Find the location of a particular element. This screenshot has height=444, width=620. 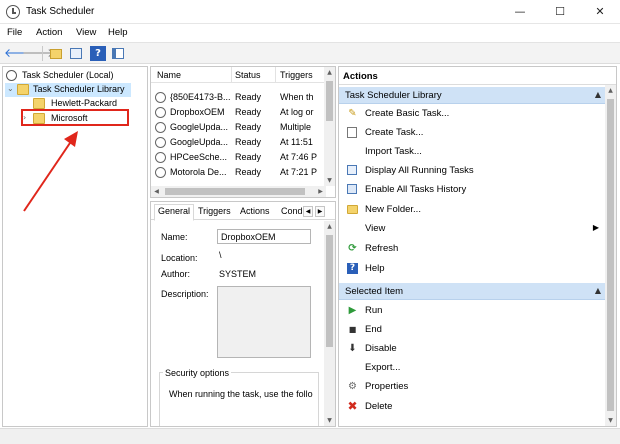

help-button: ? is located at coordinates (98, 53).